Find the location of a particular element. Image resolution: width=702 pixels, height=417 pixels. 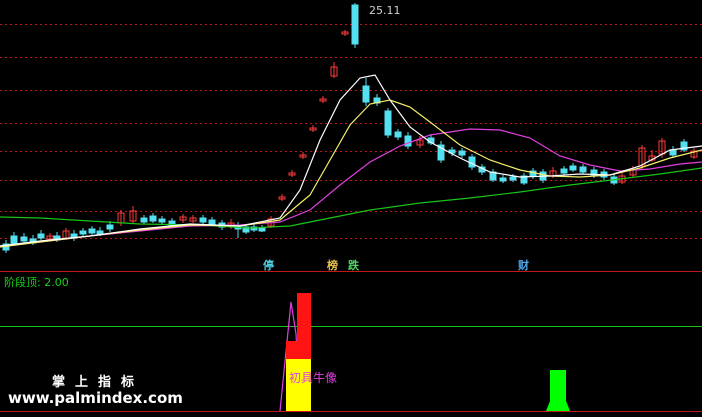

watermark-title: 掌上指标 is located at coordinates (98, 382).